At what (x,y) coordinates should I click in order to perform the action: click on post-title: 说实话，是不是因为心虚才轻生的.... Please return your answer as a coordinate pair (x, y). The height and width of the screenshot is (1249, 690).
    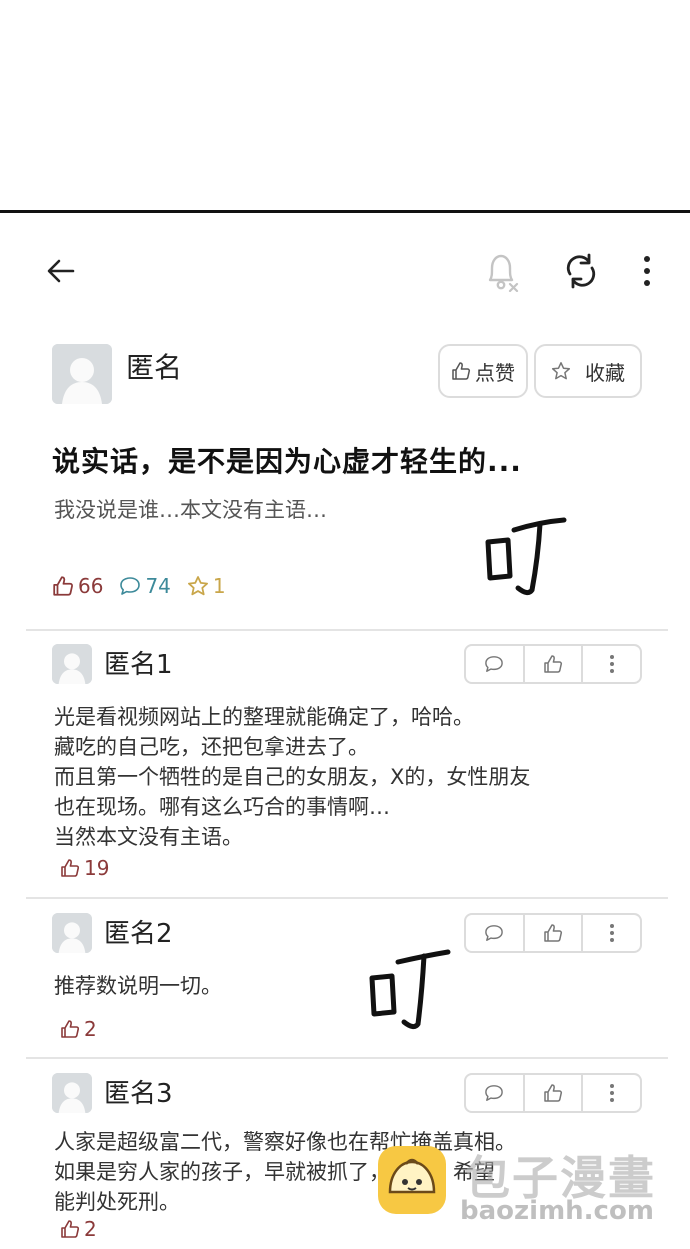
    Looking at the image, I should click on (287, 461).